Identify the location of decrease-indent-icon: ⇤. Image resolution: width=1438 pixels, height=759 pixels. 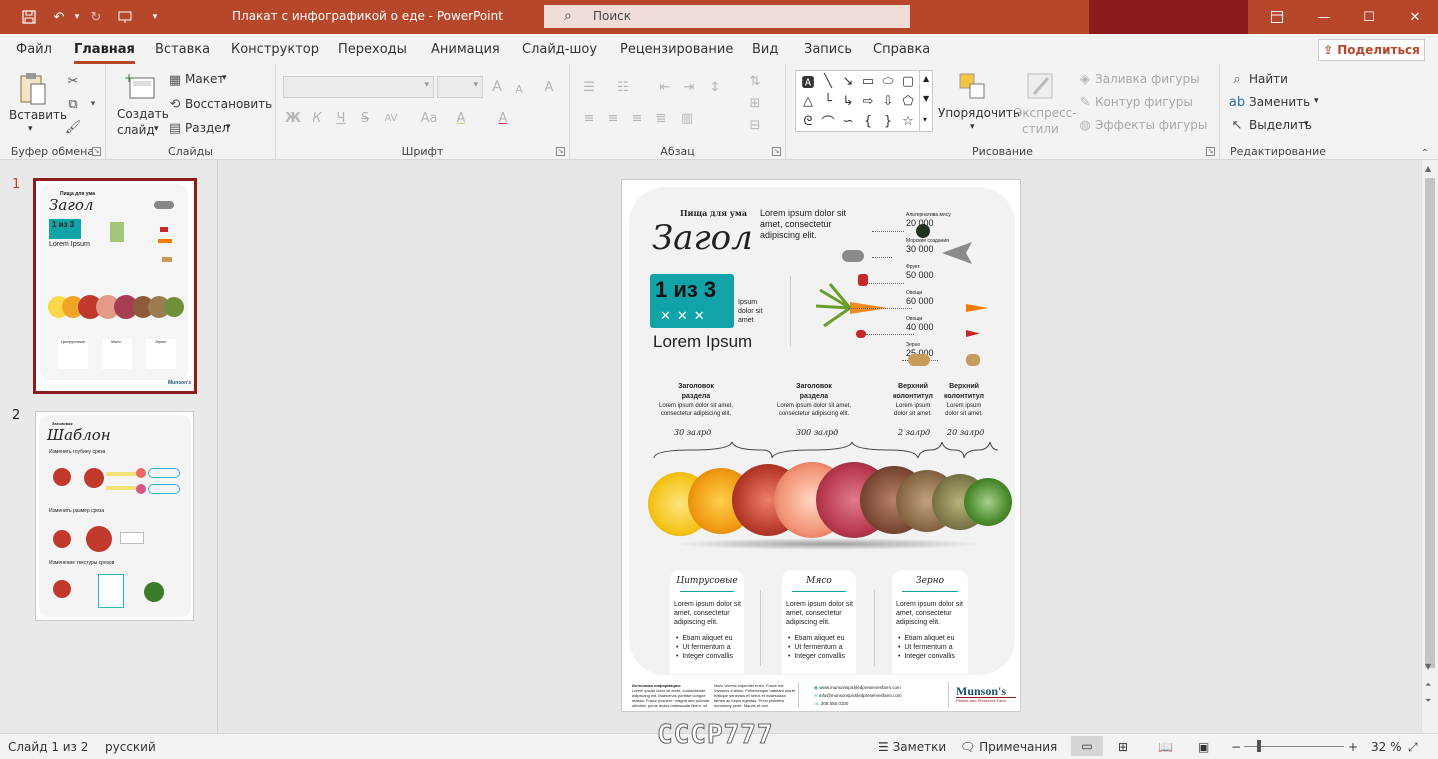
(665, 87).